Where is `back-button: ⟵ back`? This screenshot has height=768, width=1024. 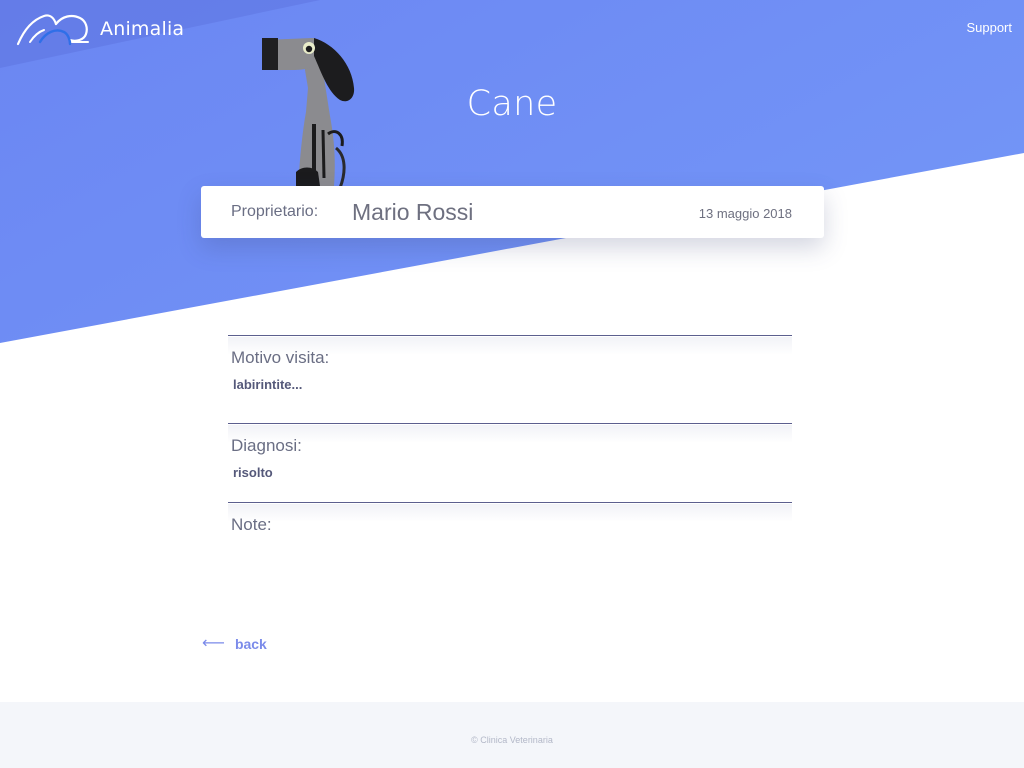
back-button: ⟵ back is located at coordinates (234, 644).